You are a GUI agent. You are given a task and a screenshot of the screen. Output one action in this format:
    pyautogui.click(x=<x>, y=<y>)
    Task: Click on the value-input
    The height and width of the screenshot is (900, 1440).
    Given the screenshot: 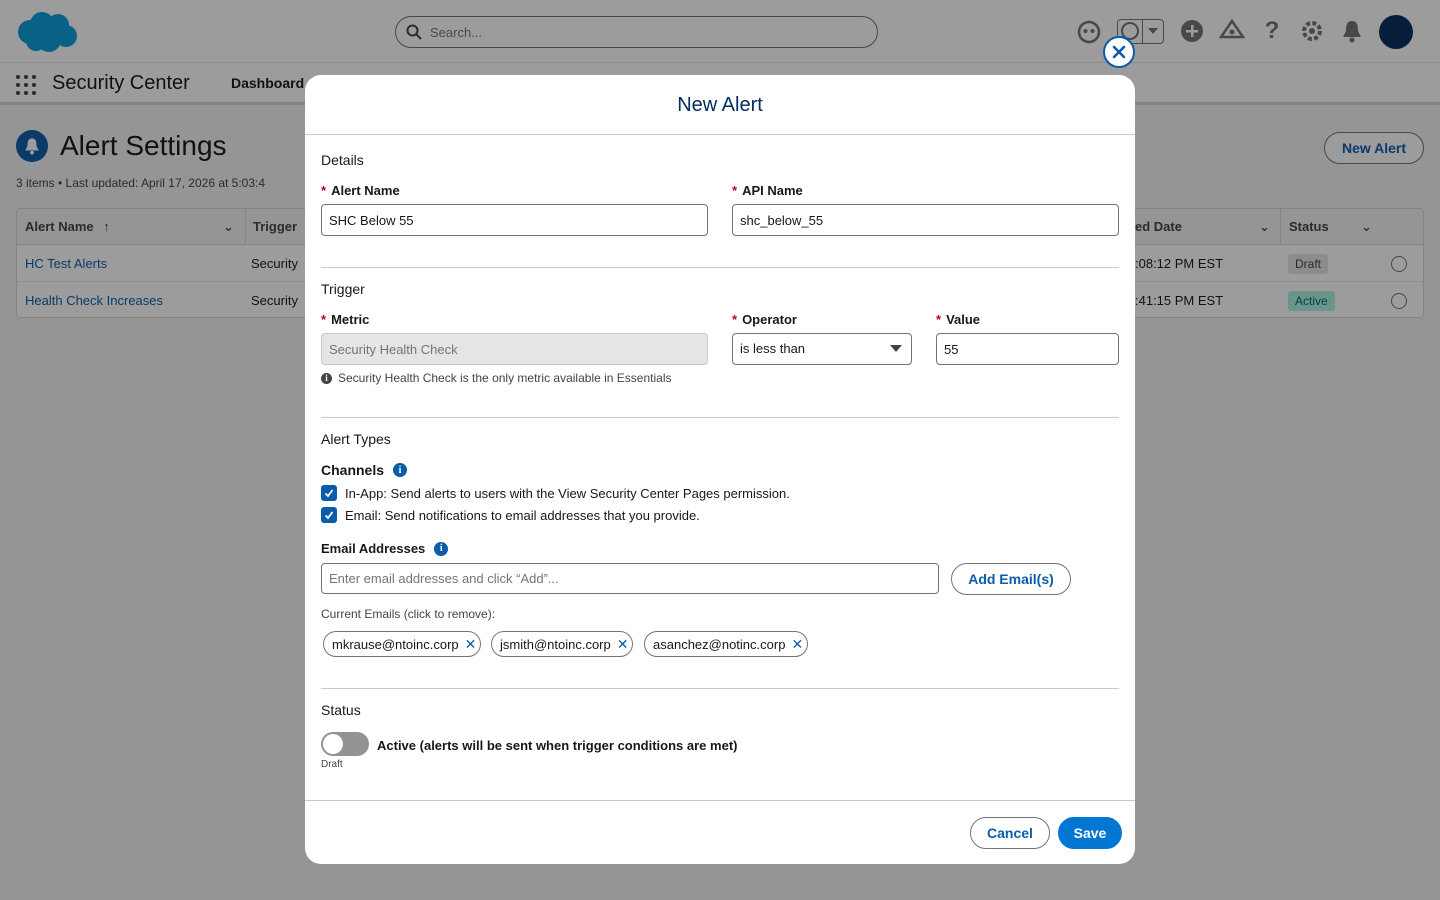 What is the action you would take?
    pyautogui.click(x=1027, y=349)
    